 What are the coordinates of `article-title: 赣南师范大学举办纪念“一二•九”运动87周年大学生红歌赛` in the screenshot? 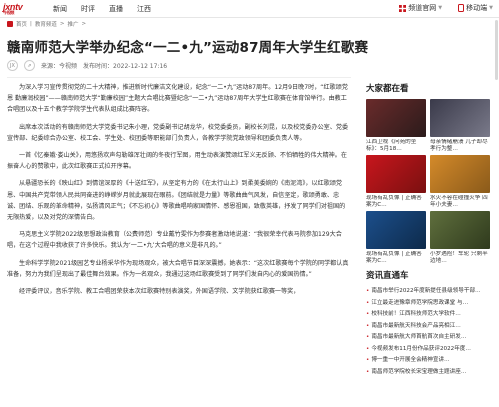 It's located at (188, 48).